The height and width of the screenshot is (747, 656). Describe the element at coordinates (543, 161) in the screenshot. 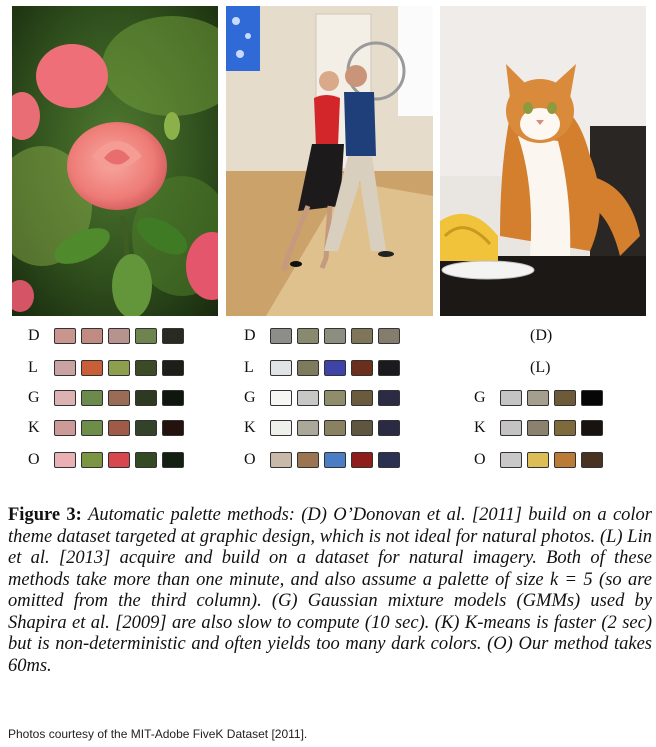

I see `cat-photo` at that location.